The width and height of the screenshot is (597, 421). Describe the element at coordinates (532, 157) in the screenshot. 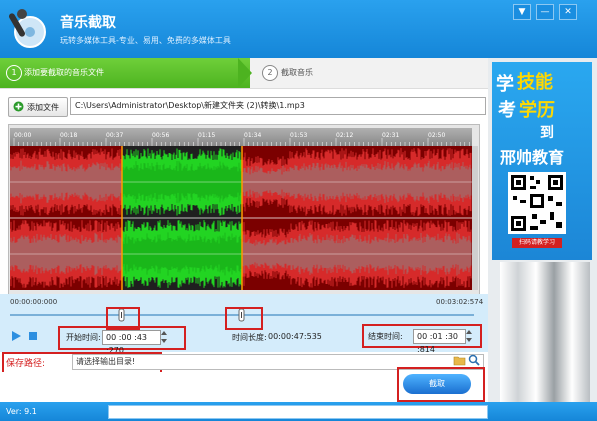

I see `ad-brand: 邢帅教育` at that location.